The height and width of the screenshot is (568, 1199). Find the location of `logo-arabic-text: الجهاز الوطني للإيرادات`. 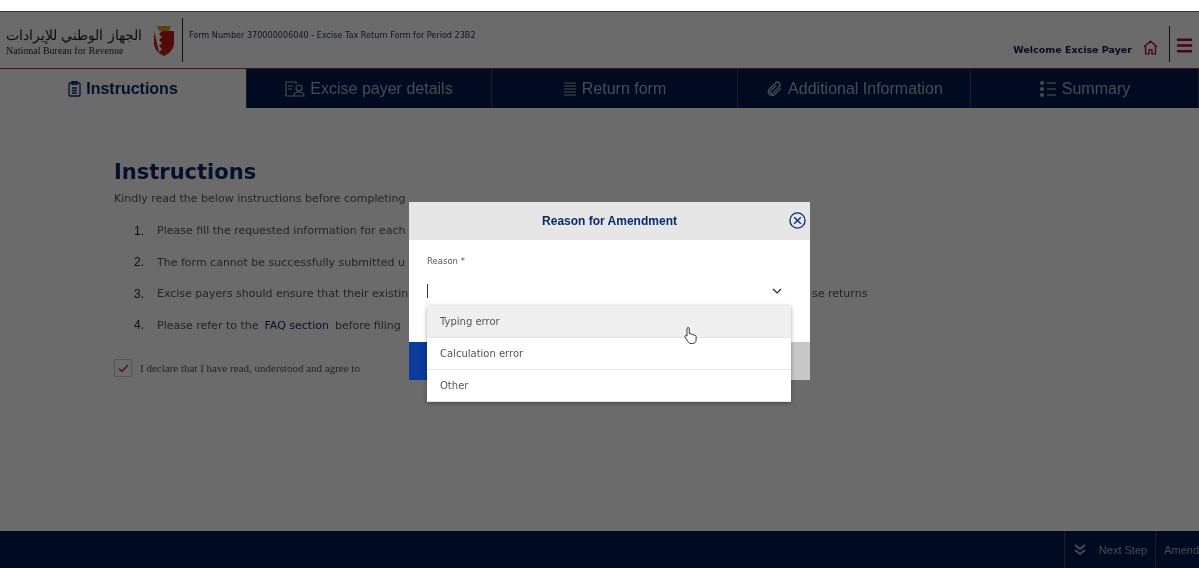

logo-arabic-text: الجهاز الوطني للإيرادات is located at coordinates (74, 35).